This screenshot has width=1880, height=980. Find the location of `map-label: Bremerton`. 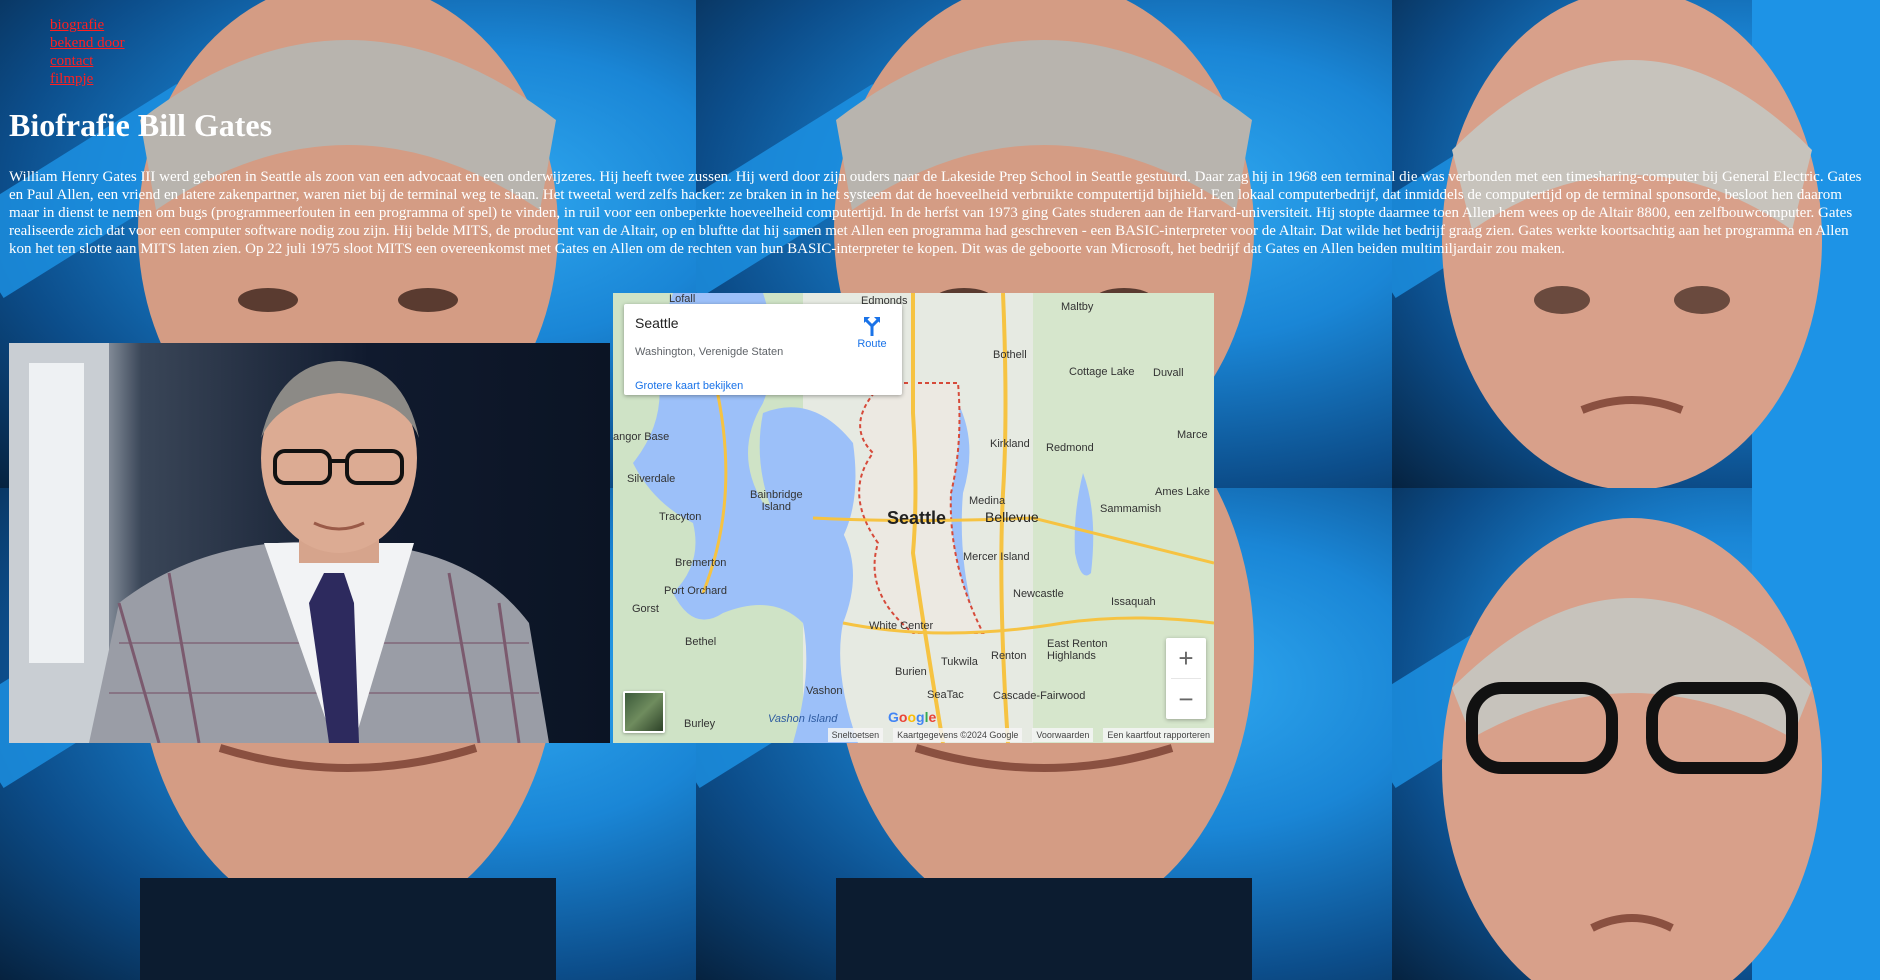

map-label: Bremerton is located at coordinates (701, 563).